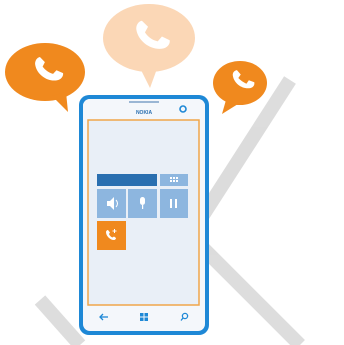  I want to click on hold-tile, so click(174, 203).